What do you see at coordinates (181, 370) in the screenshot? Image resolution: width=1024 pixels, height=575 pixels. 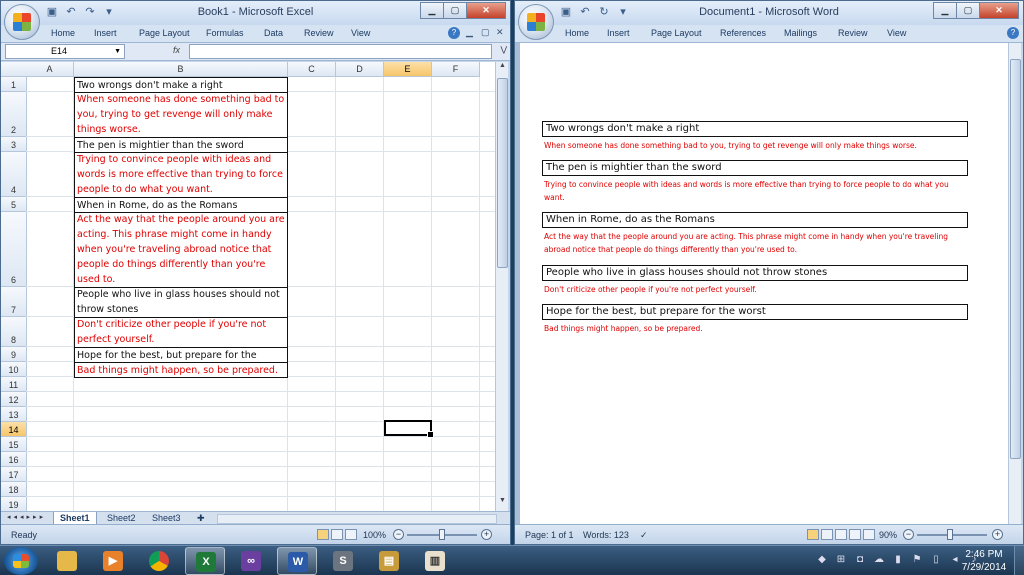 I see `cell-b10: Bad things might happen, so be prepared.` at bounding box center [181, 370].